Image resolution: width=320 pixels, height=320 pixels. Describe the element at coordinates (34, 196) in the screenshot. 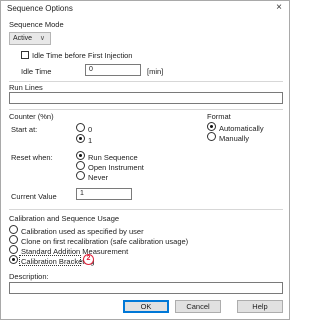

I see `current-value-label: Current Value` at that location.